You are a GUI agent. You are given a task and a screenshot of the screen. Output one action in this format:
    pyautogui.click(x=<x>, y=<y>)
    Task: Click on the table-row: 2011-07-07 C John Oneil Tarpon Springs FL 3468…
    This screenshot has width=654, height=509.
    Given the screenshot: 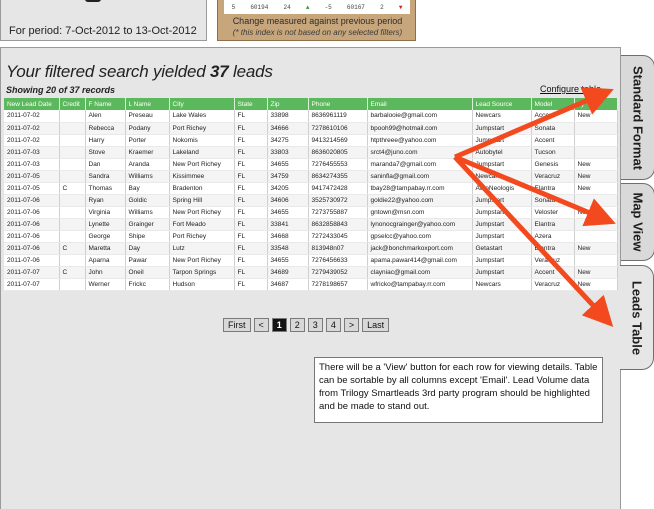 What is the action you would take?
    pyautogui.click(x=311, y=272)
    